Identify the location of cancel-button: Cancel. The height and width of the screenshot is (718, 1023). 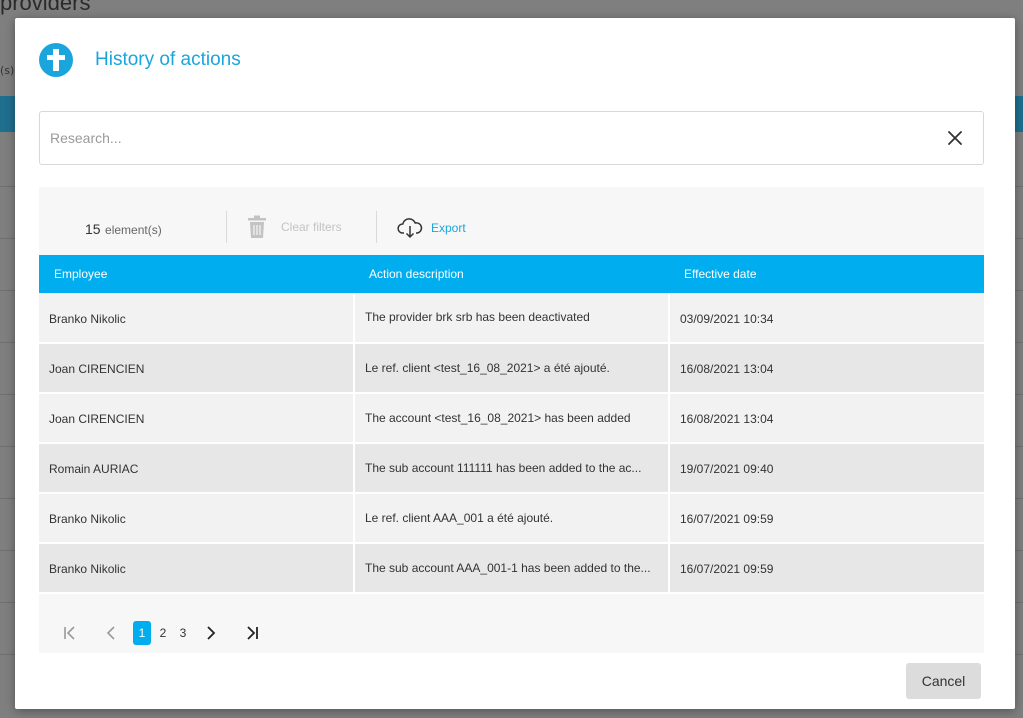
(943, 681).